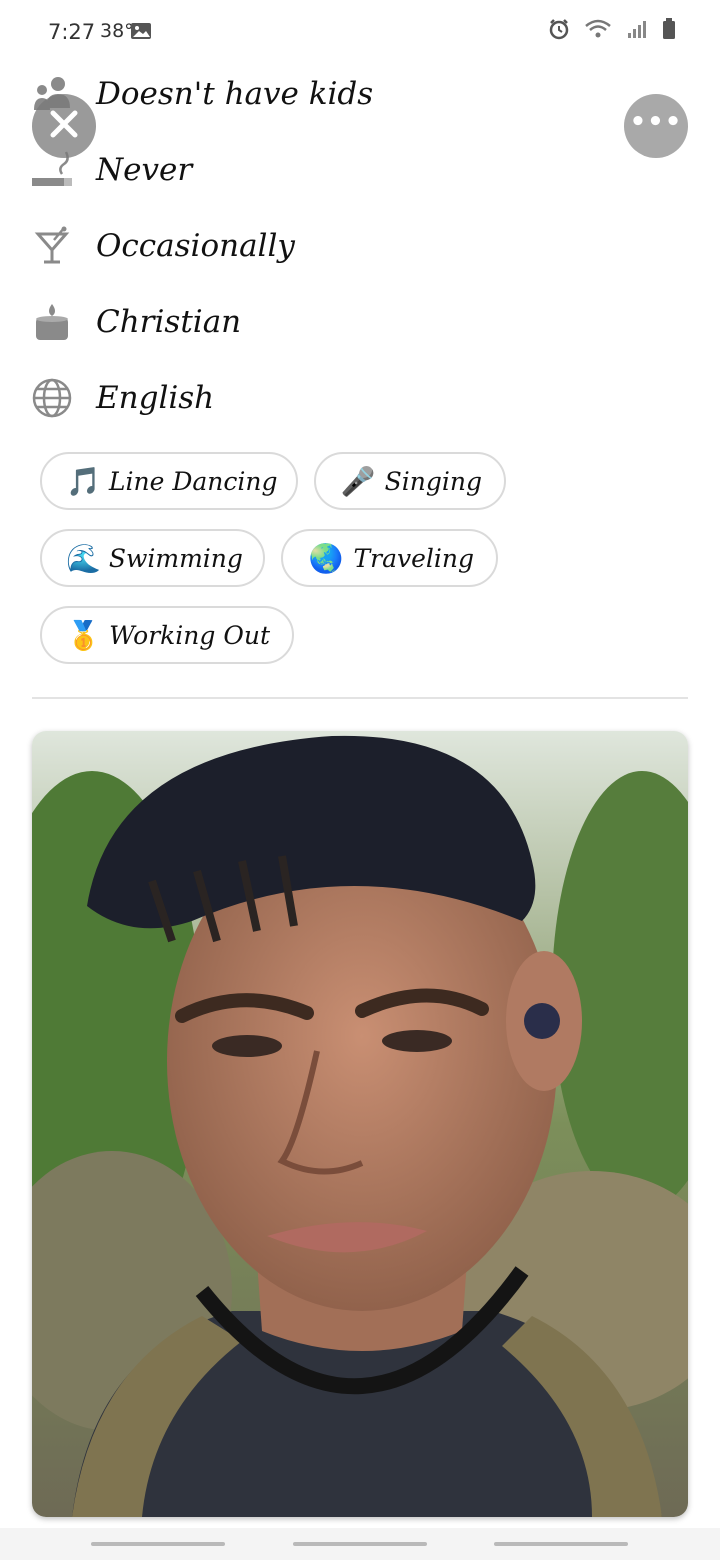  Describe the element at coordinates (656, 122) in the screenshot. I see `more-icon: •••` at that location.